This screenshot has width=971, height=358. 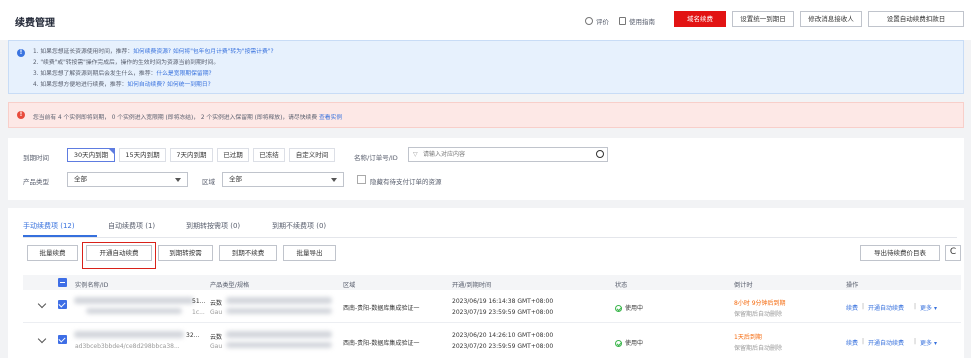 What do you see at coordinates (309, 253) in the screenshot?
I see `batch-export-button: 批量导出` at bounding box center [309, 253].